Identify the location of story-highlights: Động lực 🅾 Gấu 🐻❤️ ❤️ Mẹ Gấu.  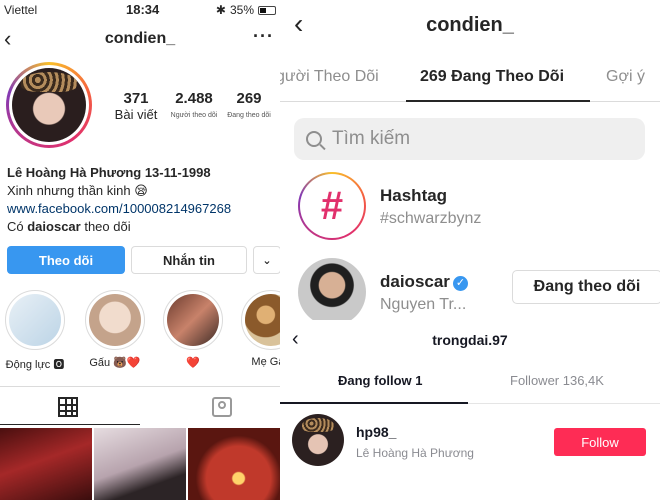
(140, 331).